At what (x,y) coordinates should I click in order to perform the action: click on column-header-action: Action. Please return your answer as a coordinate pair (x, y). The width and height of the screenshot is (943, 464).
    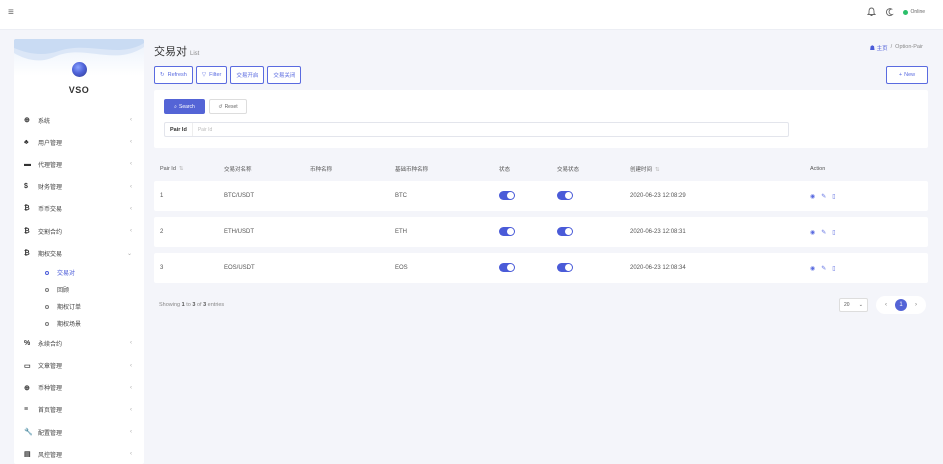
    Looking at the image, I should click on (818, 168).